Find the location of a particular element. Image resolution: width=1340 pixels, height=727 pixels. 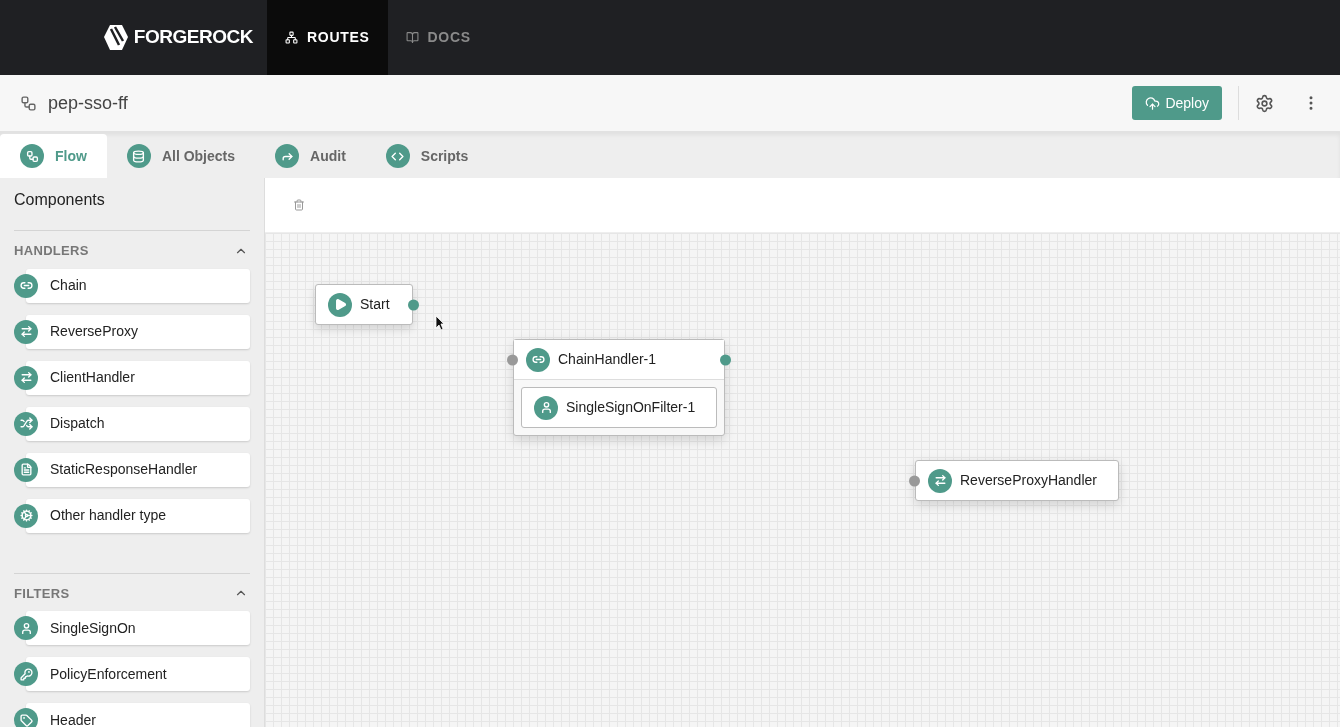

handler-node: ReverseProxyHandler is located at coordinates (1017, 480).